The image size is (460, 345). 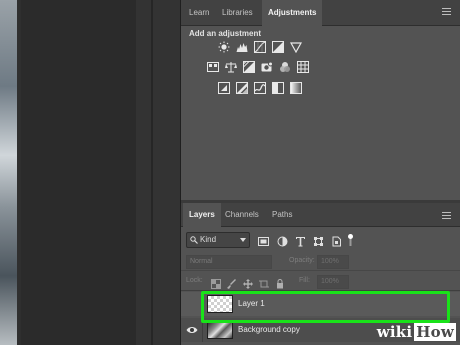 I want to click on tab-learn: Learn, so click(x=199, y=13).